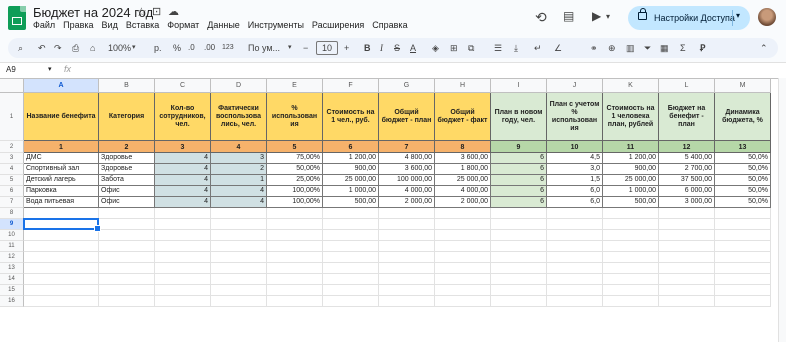 The width and height of the screenshot is (786, 342). What do you see at coordinates (743, 169) in the screenshot?
I see `table-cell: 50,0%` at bounding box center [743, 169].